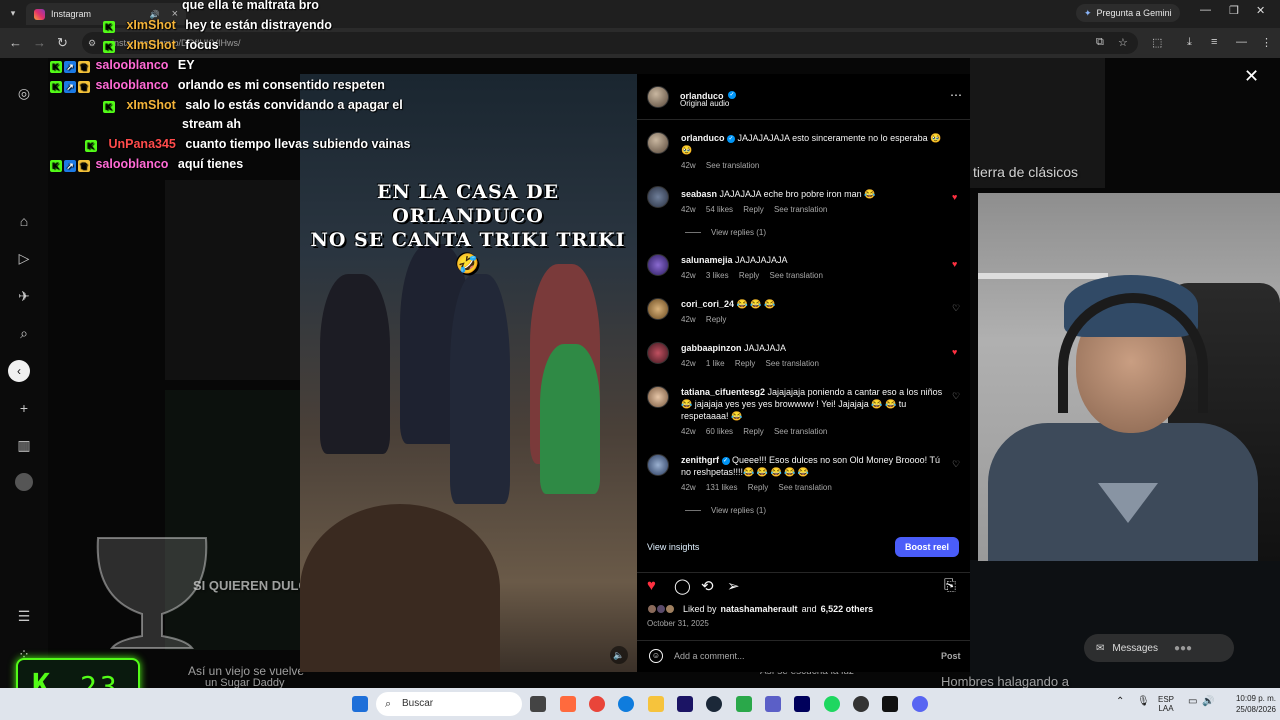  What do you see at coordinates (656, 704) in the screenshot?
I see `file-explorer-icon` at bounding box center [656, 704].